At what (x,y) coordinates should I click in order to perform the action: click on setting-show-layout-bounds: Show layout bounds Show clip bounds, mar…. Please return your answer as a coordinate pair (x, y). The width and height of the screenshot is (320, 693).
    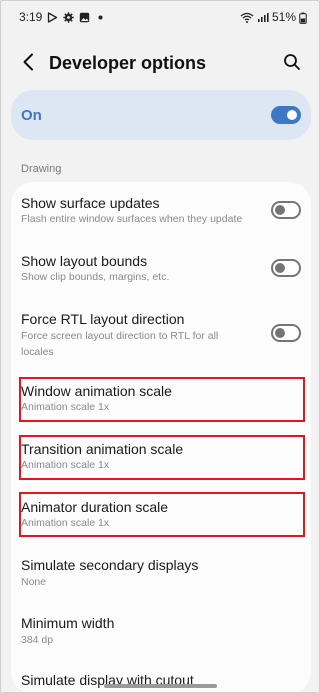
    Looking at the image, I should click on (161, 269).